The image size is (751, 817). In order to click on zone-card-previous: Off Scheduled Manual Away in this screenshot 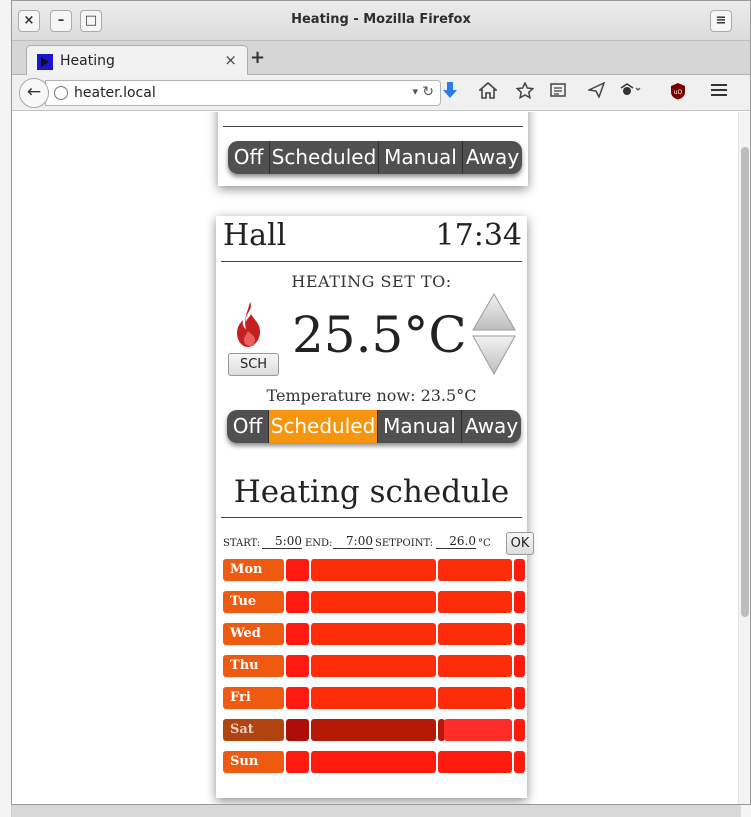, I will do `click(373, 149)`.